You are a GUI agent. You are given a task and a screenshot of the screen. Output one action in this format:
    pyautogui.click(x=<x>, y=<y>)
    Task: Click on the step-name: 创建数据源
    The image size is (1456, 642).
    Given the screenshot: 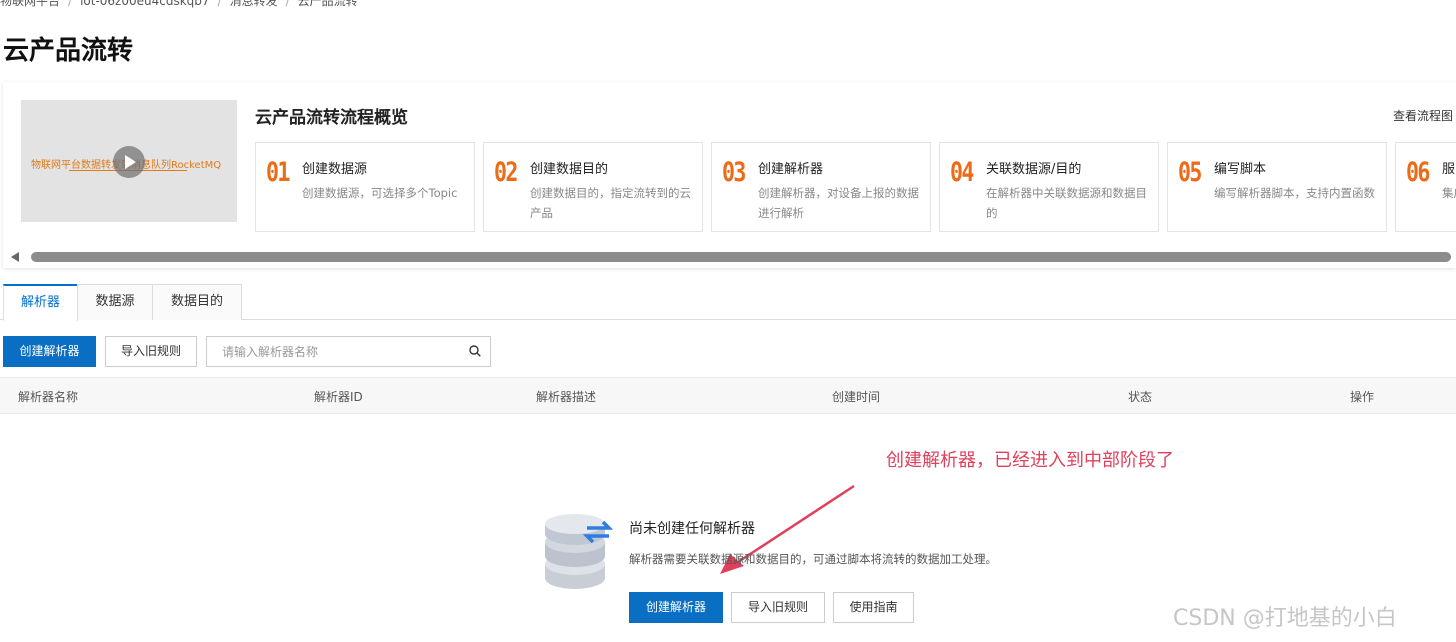 What is the action you would take?
    pyautogui.click(x=335, y=169)
    